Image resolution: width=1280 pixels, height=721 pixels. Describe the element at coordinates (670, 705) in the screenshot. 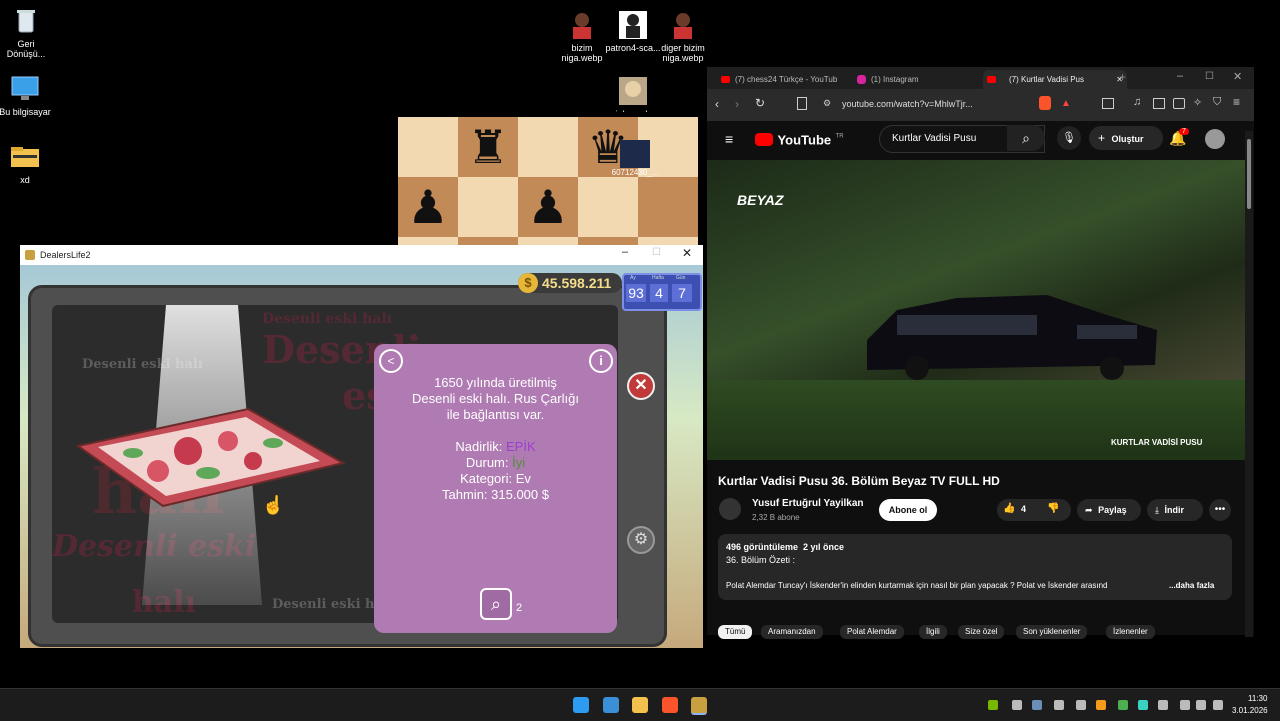

I see `brave-browser-icon` at that location.